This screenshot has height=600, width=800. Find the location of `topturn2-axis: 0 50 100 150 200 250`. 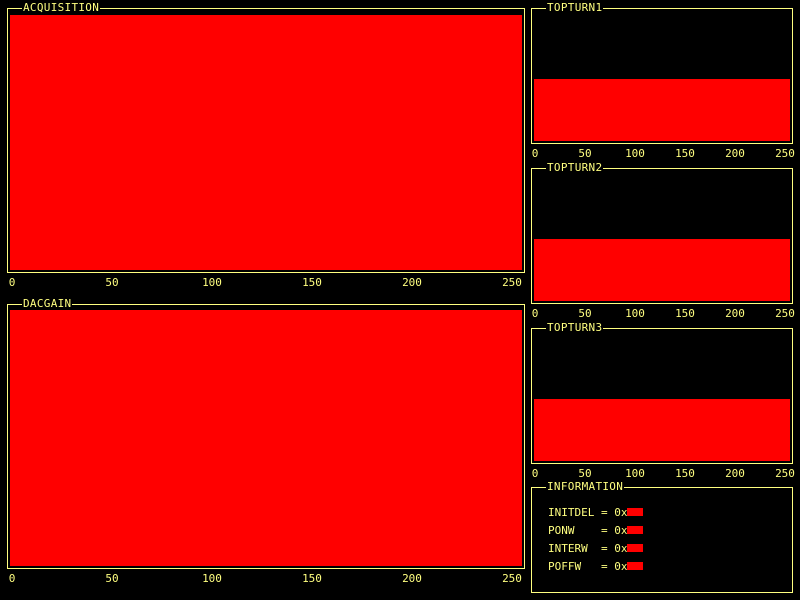

topturn2-axis: 0 50 100 150 200 250 is located at coordinates (400, 314).